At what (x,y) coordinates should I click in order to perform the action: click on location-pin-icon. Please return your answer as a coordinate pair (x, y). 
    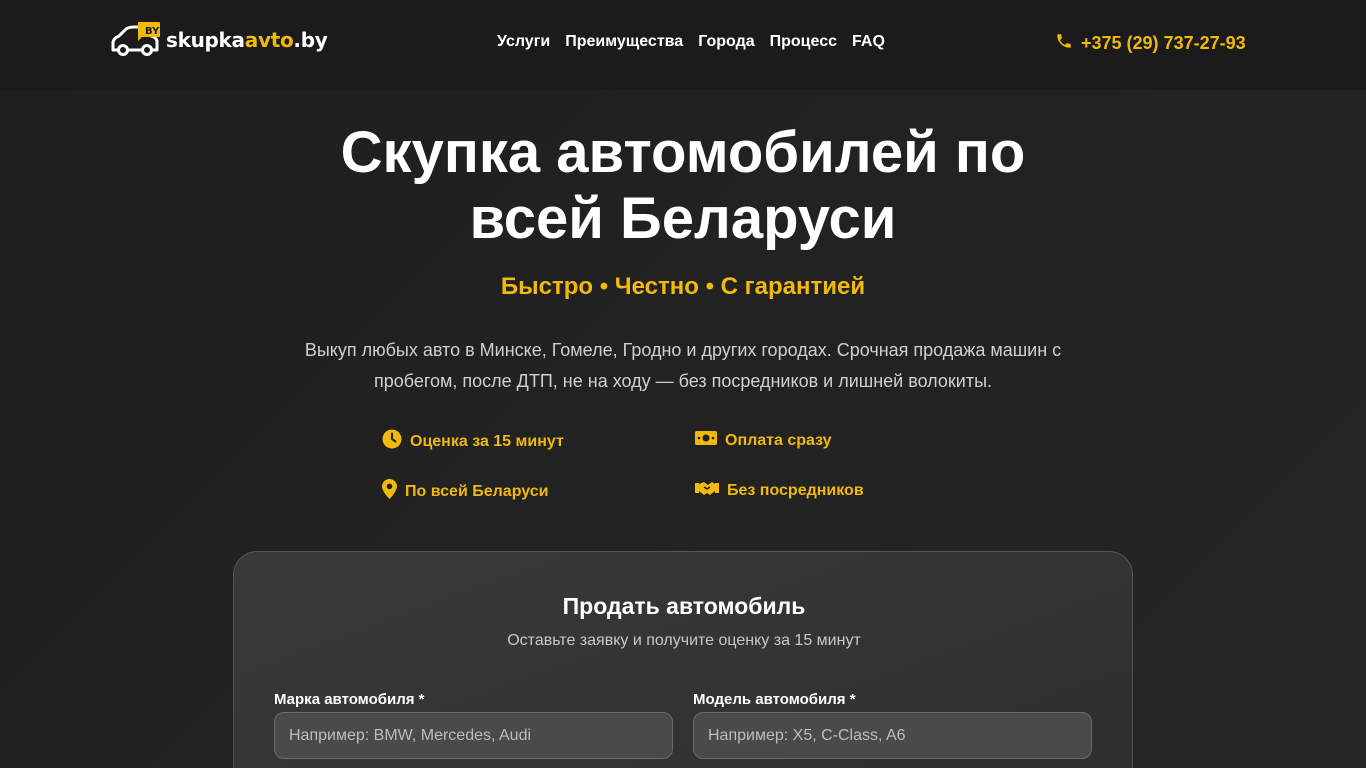
    Looking at the image, I should click on (389, 491).